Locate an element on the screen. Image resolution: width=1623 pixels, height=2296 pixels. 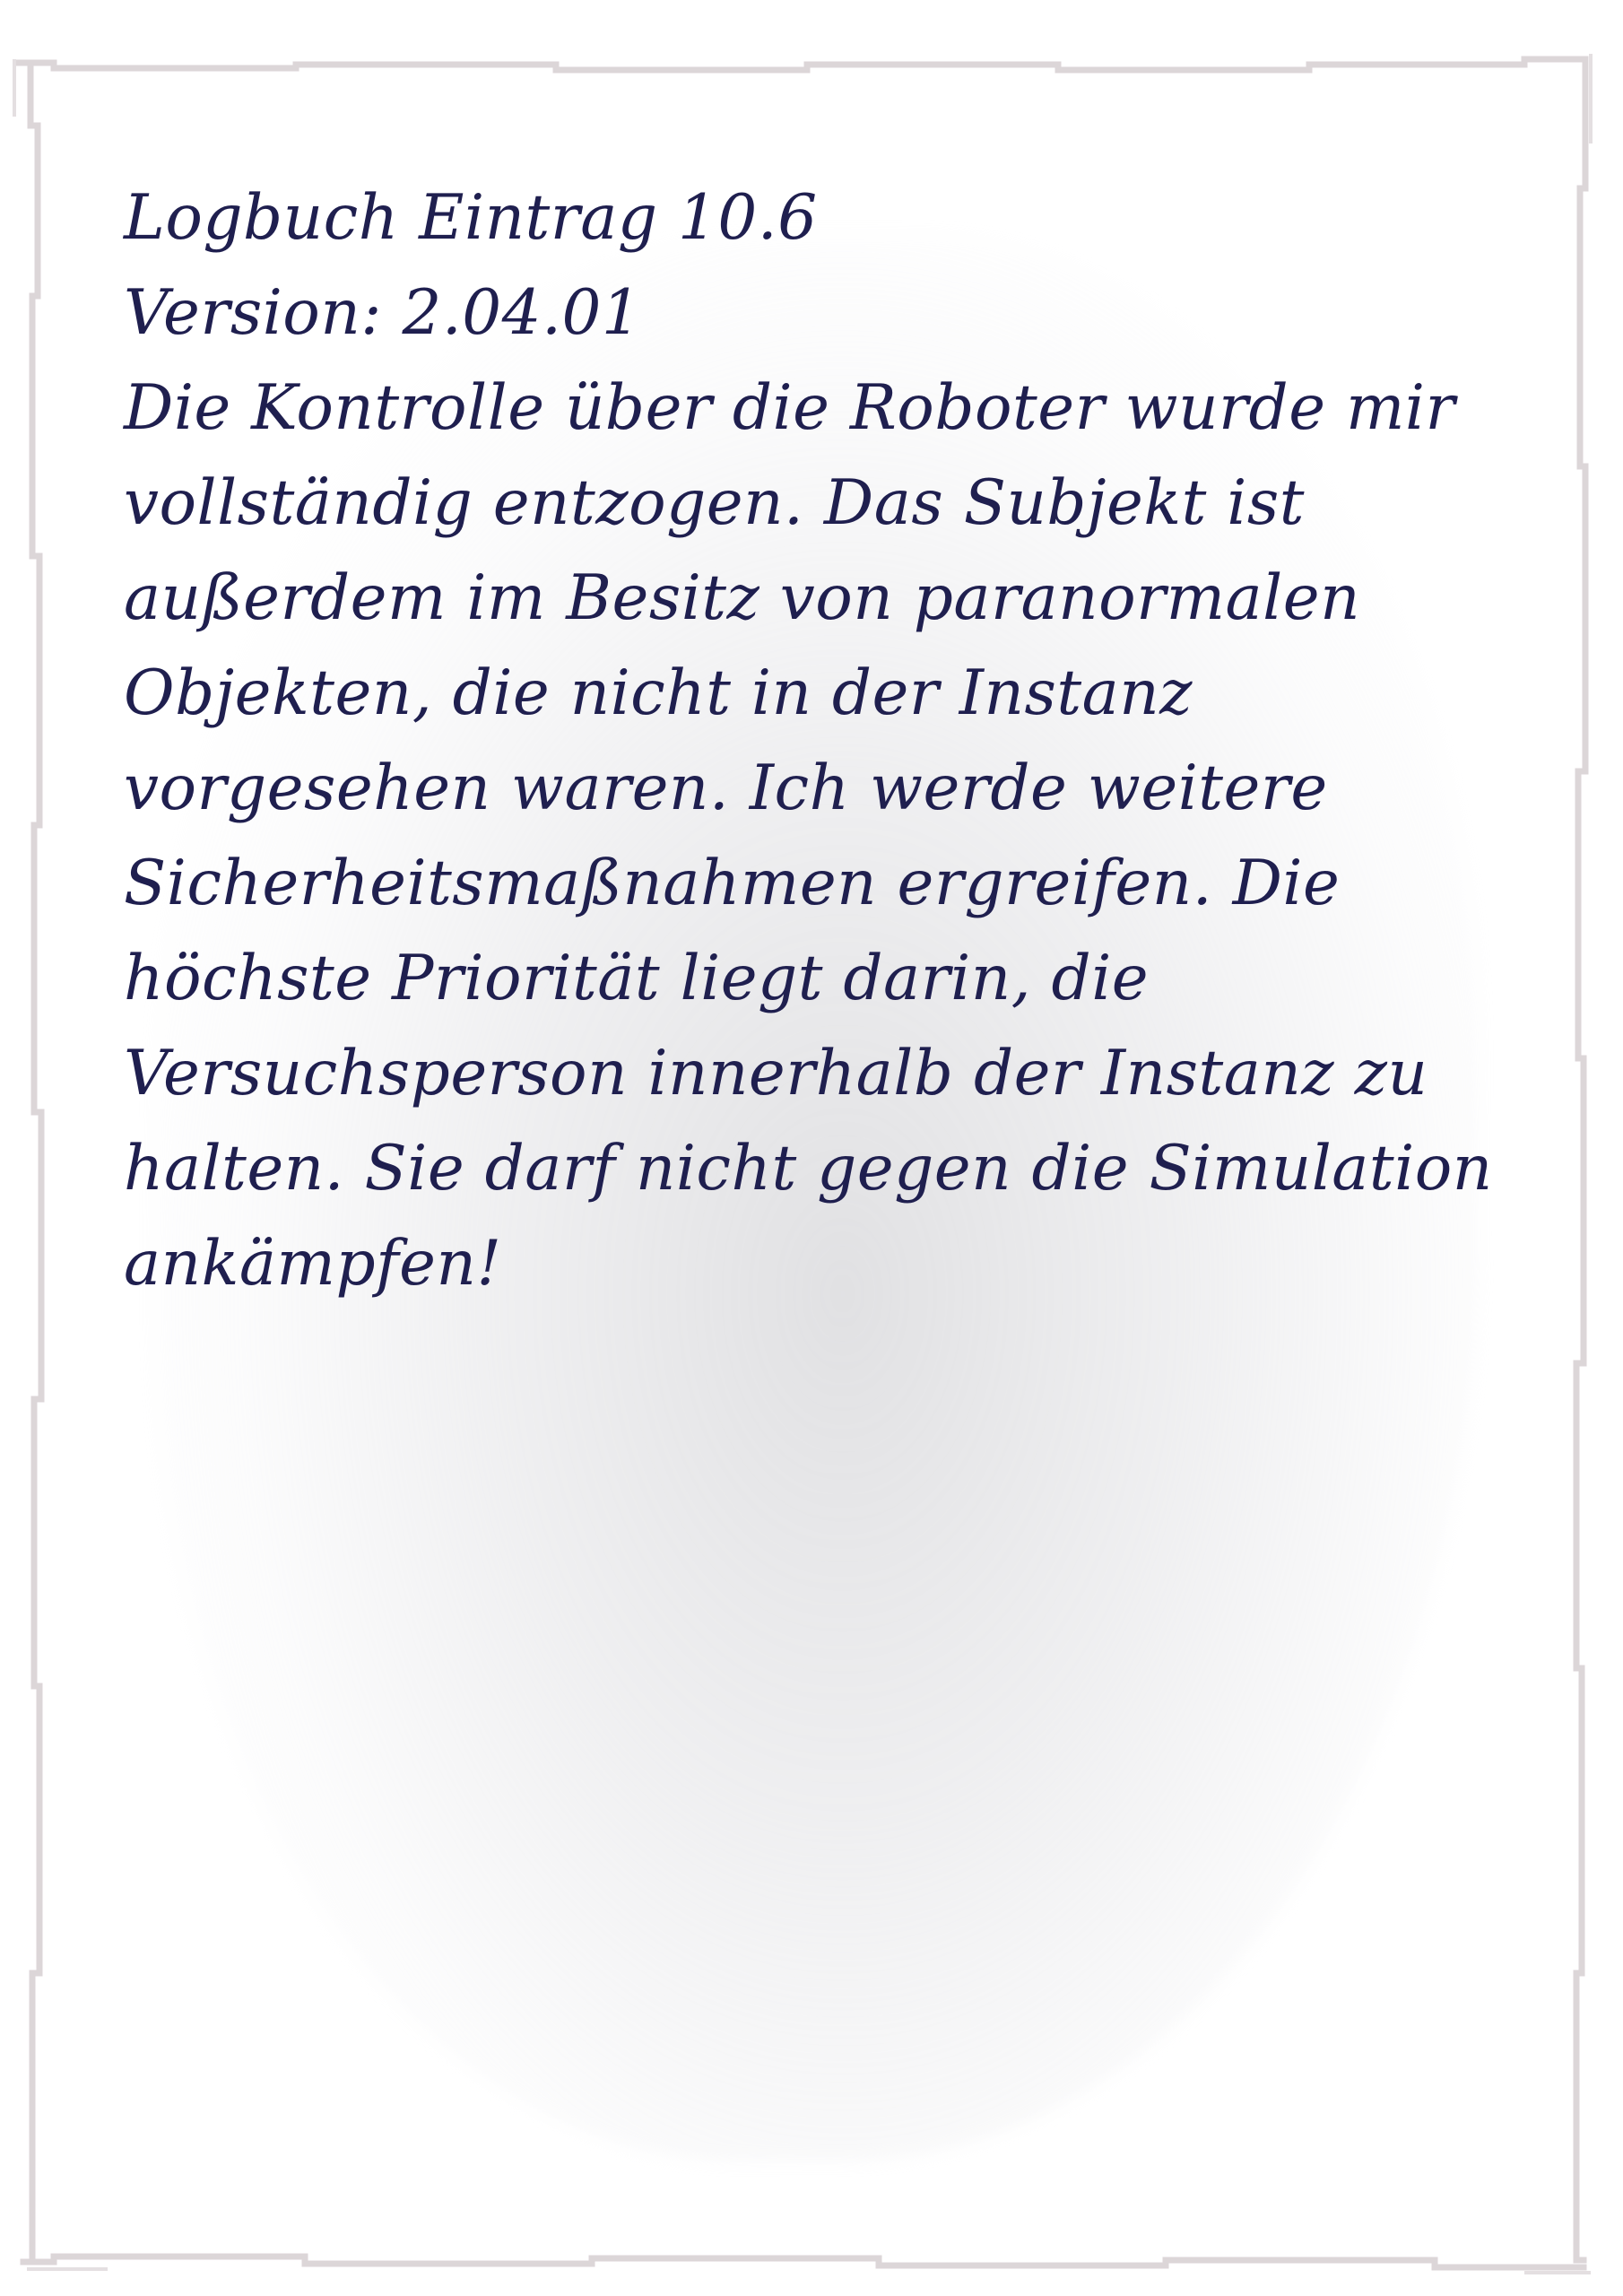
log-version: Version: 2.04.01 is located at coordinates (383, 313).